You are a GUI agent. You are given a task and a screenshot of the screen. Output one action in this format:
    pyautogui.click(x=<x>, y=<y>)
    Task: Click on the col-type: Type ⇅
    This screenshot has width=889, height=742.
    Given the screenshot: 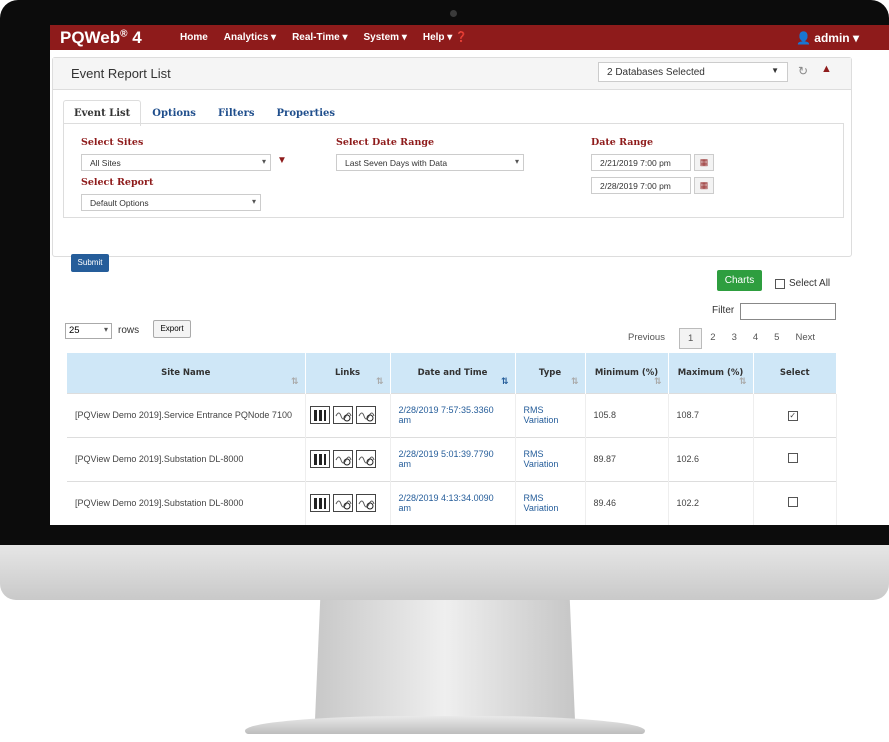 What is the action you would take?
    pyautogui.click(x=550, y=373)
    